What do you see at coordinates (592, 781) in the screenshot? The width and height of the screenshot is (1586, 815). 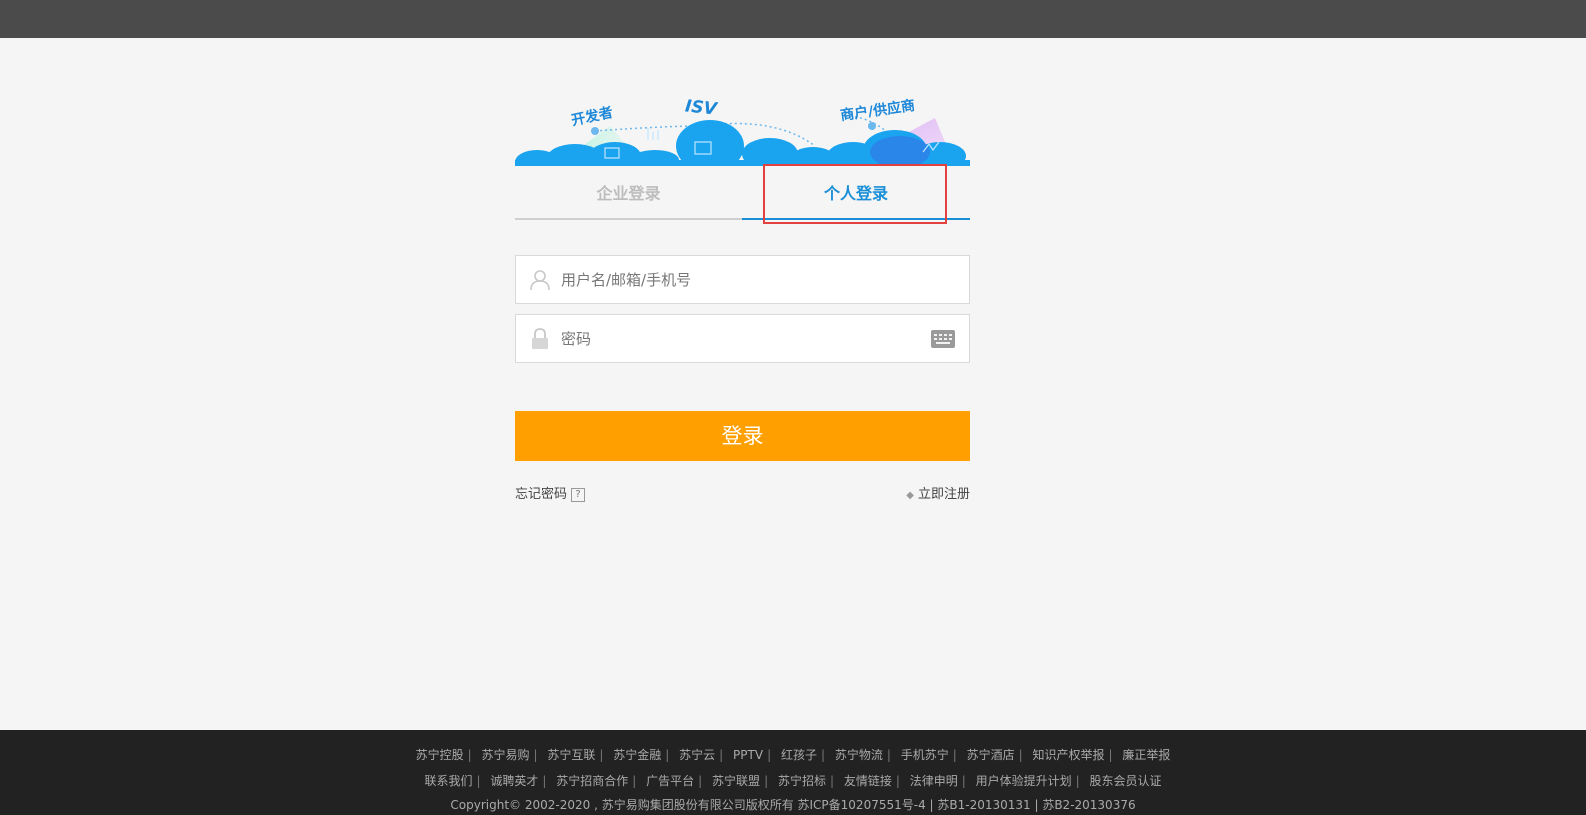 I see `footer-link: 苏宁招商合作` at bounding box center [592, 781].